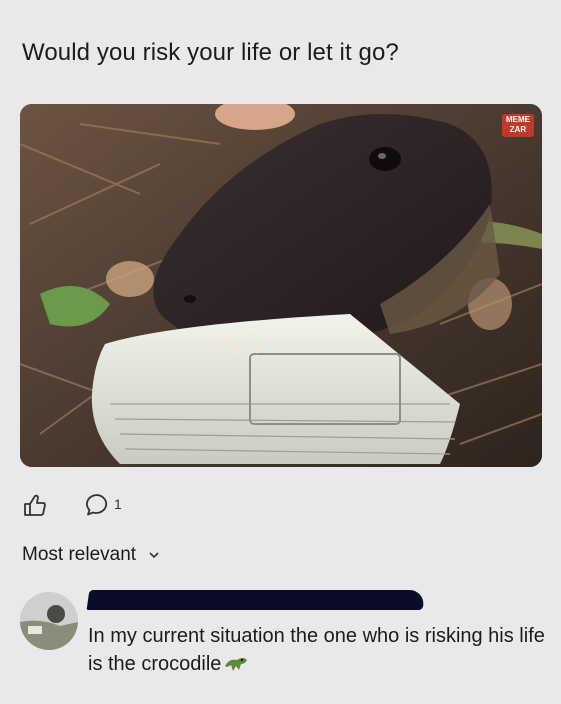 The height and width of the screenshot is (704, 561). What do you see at coordinates (154, 555) in the screenshot?
I see `chevron-down-icon` at bounding box center [154, 555].